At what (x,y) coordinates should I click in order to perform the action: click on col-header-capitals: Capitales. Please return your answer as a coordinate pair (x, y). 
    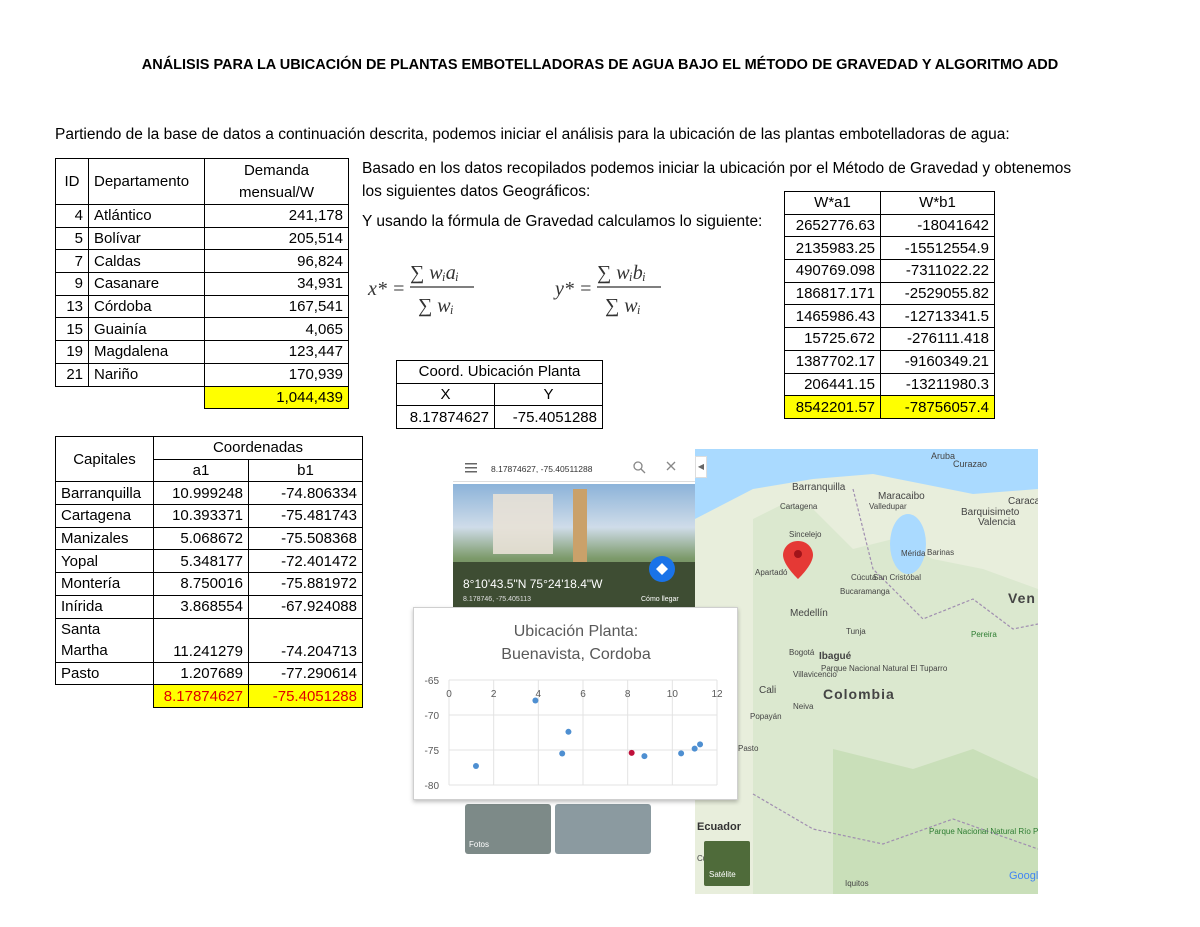
    Looking at the image, I should click on (104, 459).